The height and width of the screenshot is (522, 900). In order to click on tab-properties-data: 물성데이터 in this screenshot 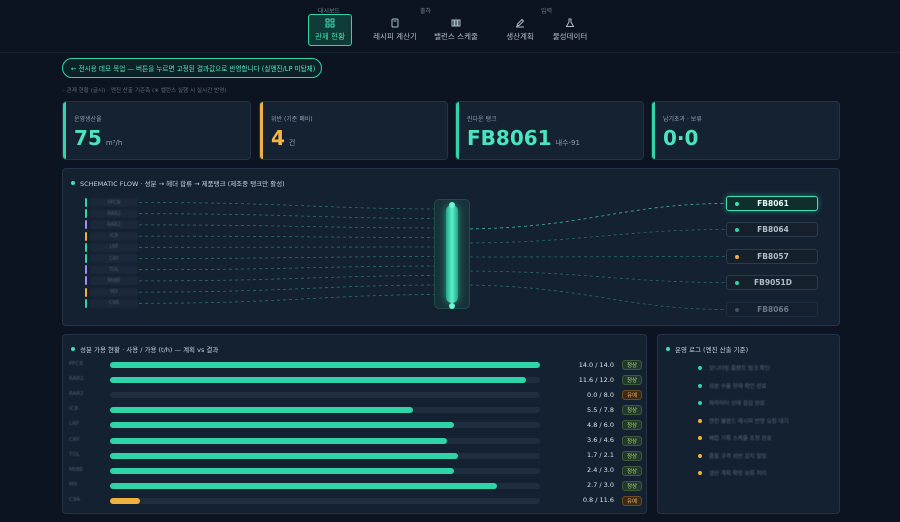, I will do `click(570, 30)`.